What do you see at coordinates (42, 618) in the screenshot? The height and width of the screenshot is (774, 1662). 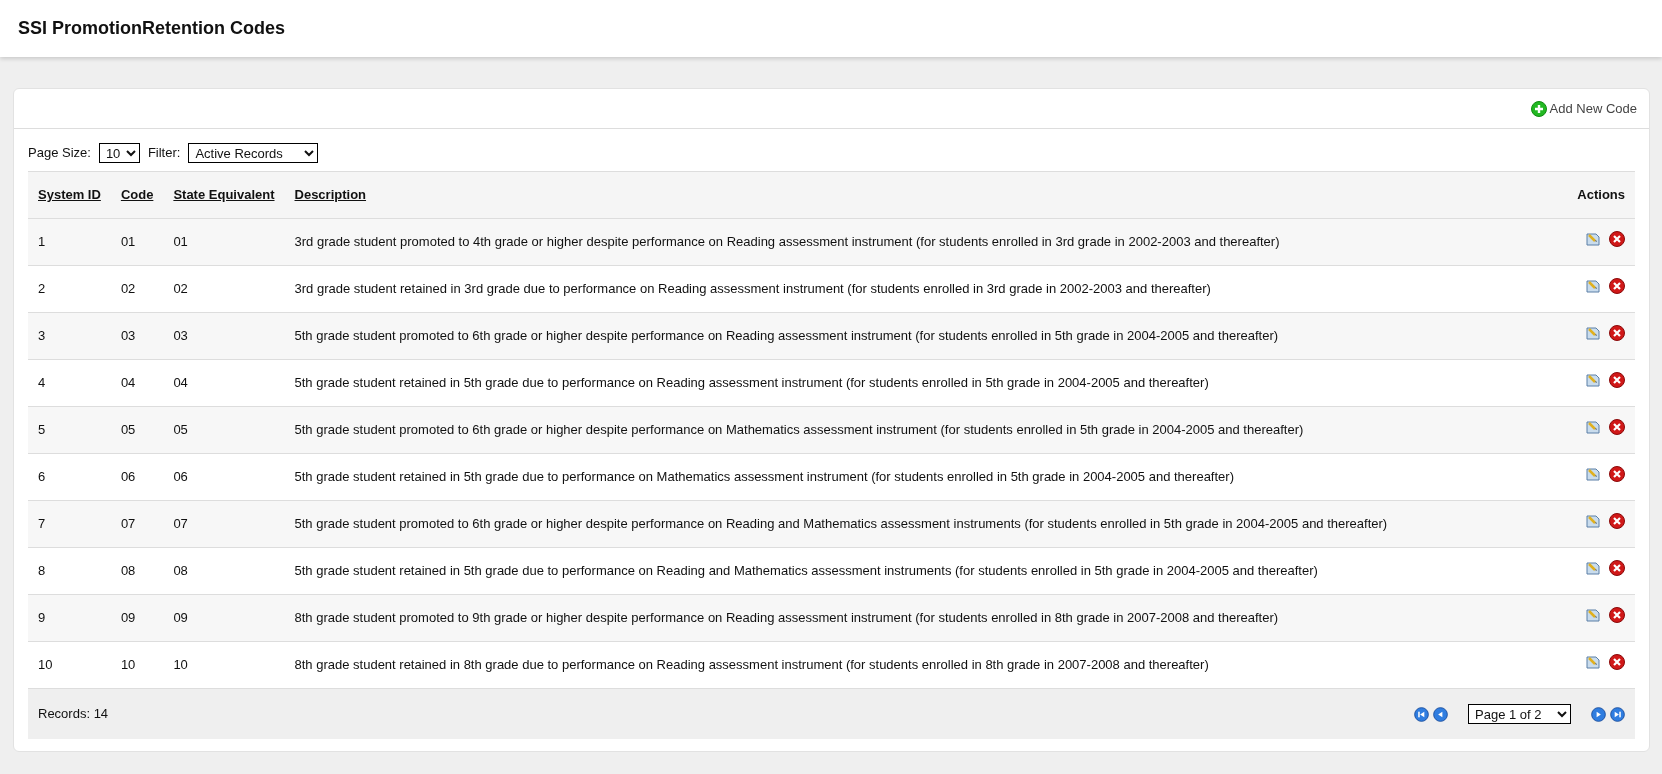 I see `table-cell: 9` at bounding box center [42, 618].